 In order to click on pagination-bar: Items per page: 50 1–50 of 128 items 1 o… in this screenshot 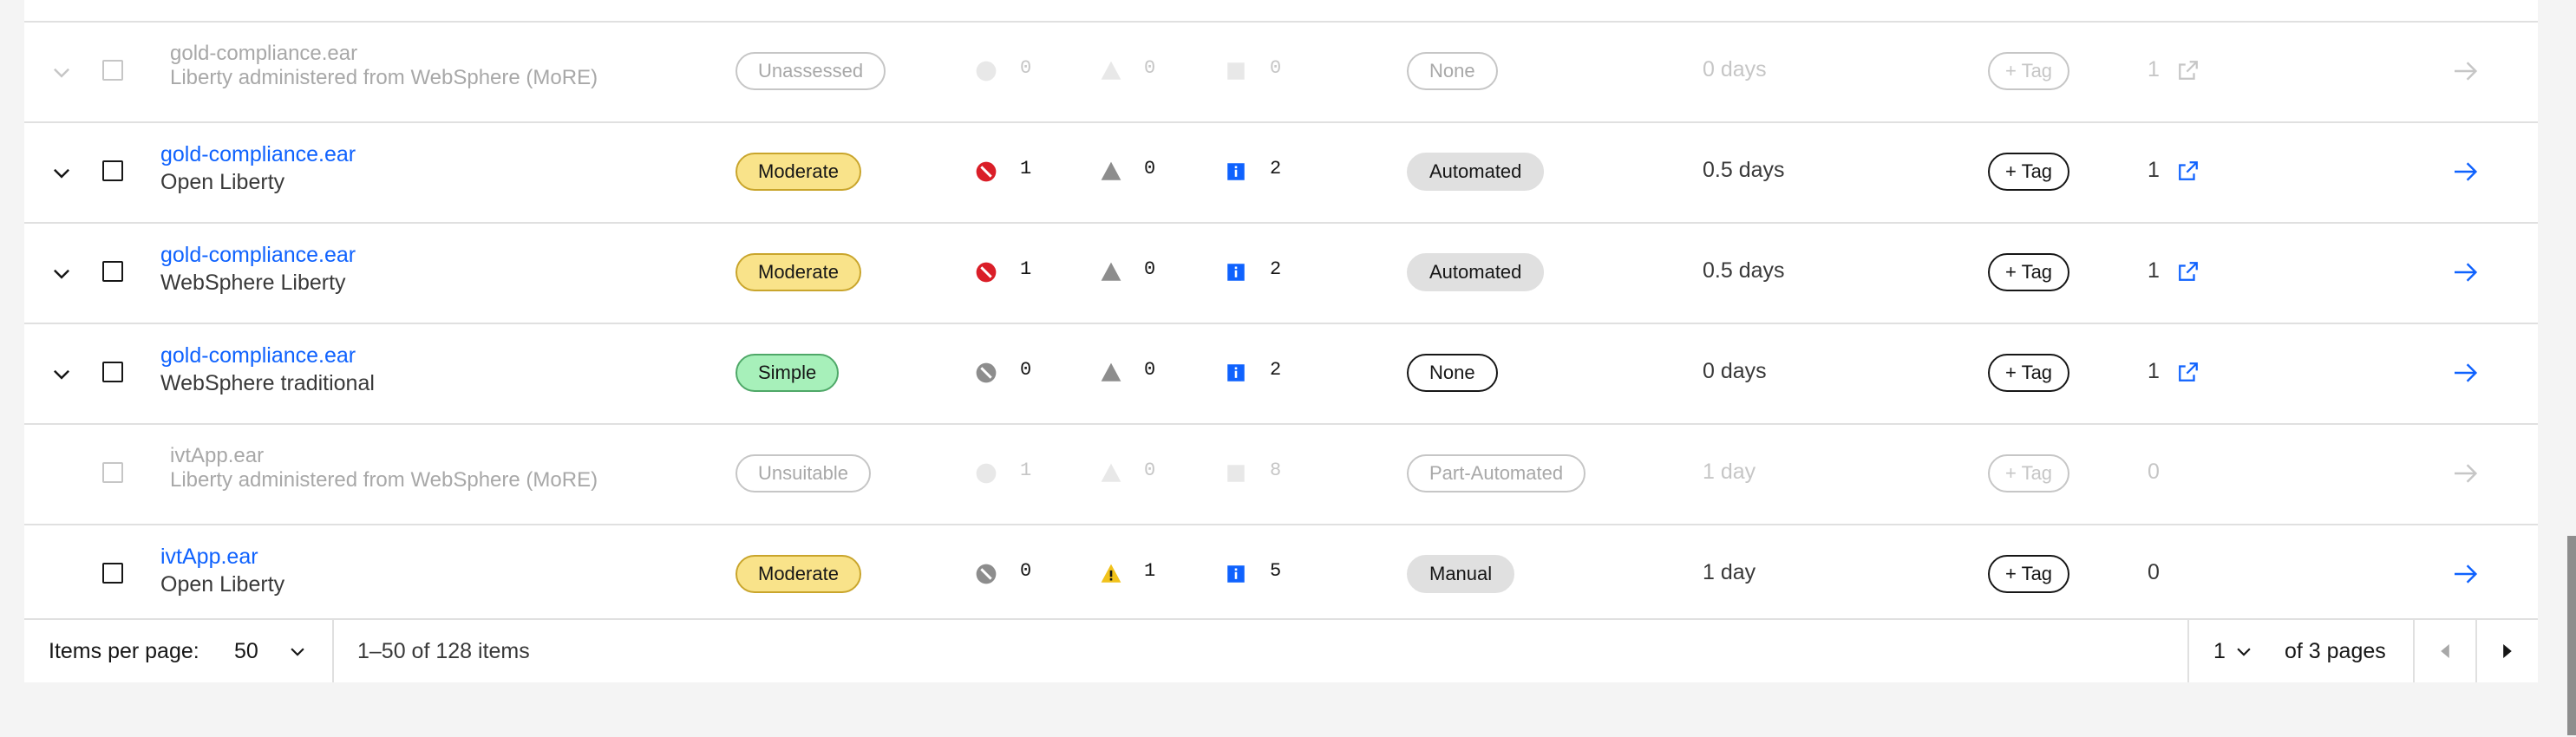, I will do `click(1281, 650)`.